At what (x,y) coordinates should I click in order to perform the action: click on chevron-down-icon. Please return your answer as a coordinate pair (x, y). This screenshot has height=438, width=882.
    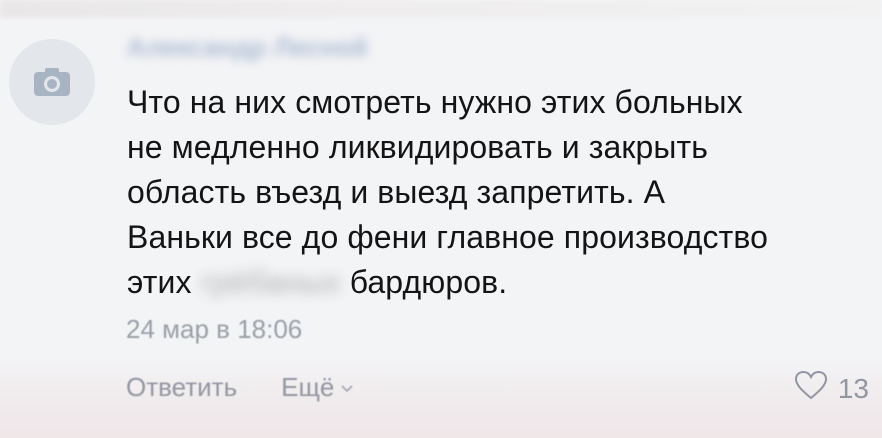
    Looking at the image, I should click on (347, 390).